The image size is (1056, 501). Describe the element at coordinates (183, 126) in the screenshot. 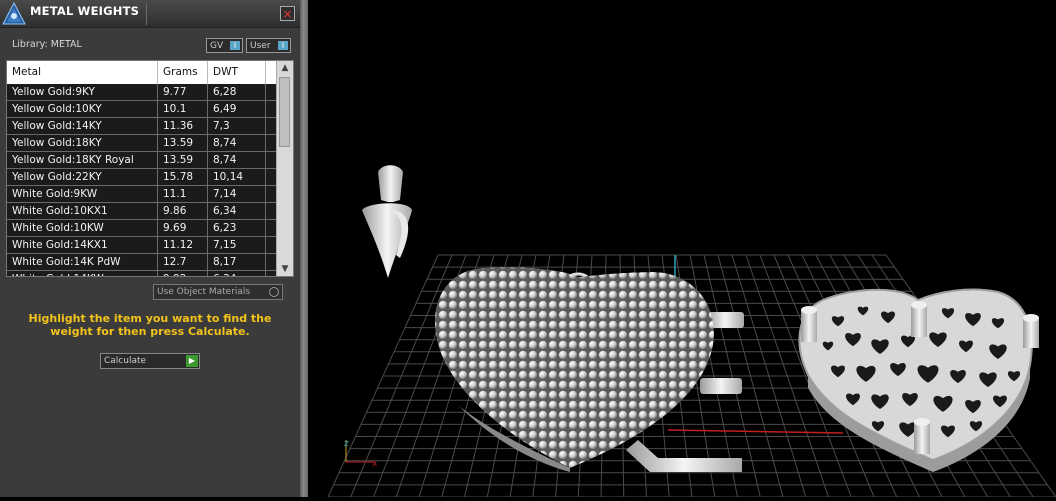

I see `grams-cell: 11.36` at that location.